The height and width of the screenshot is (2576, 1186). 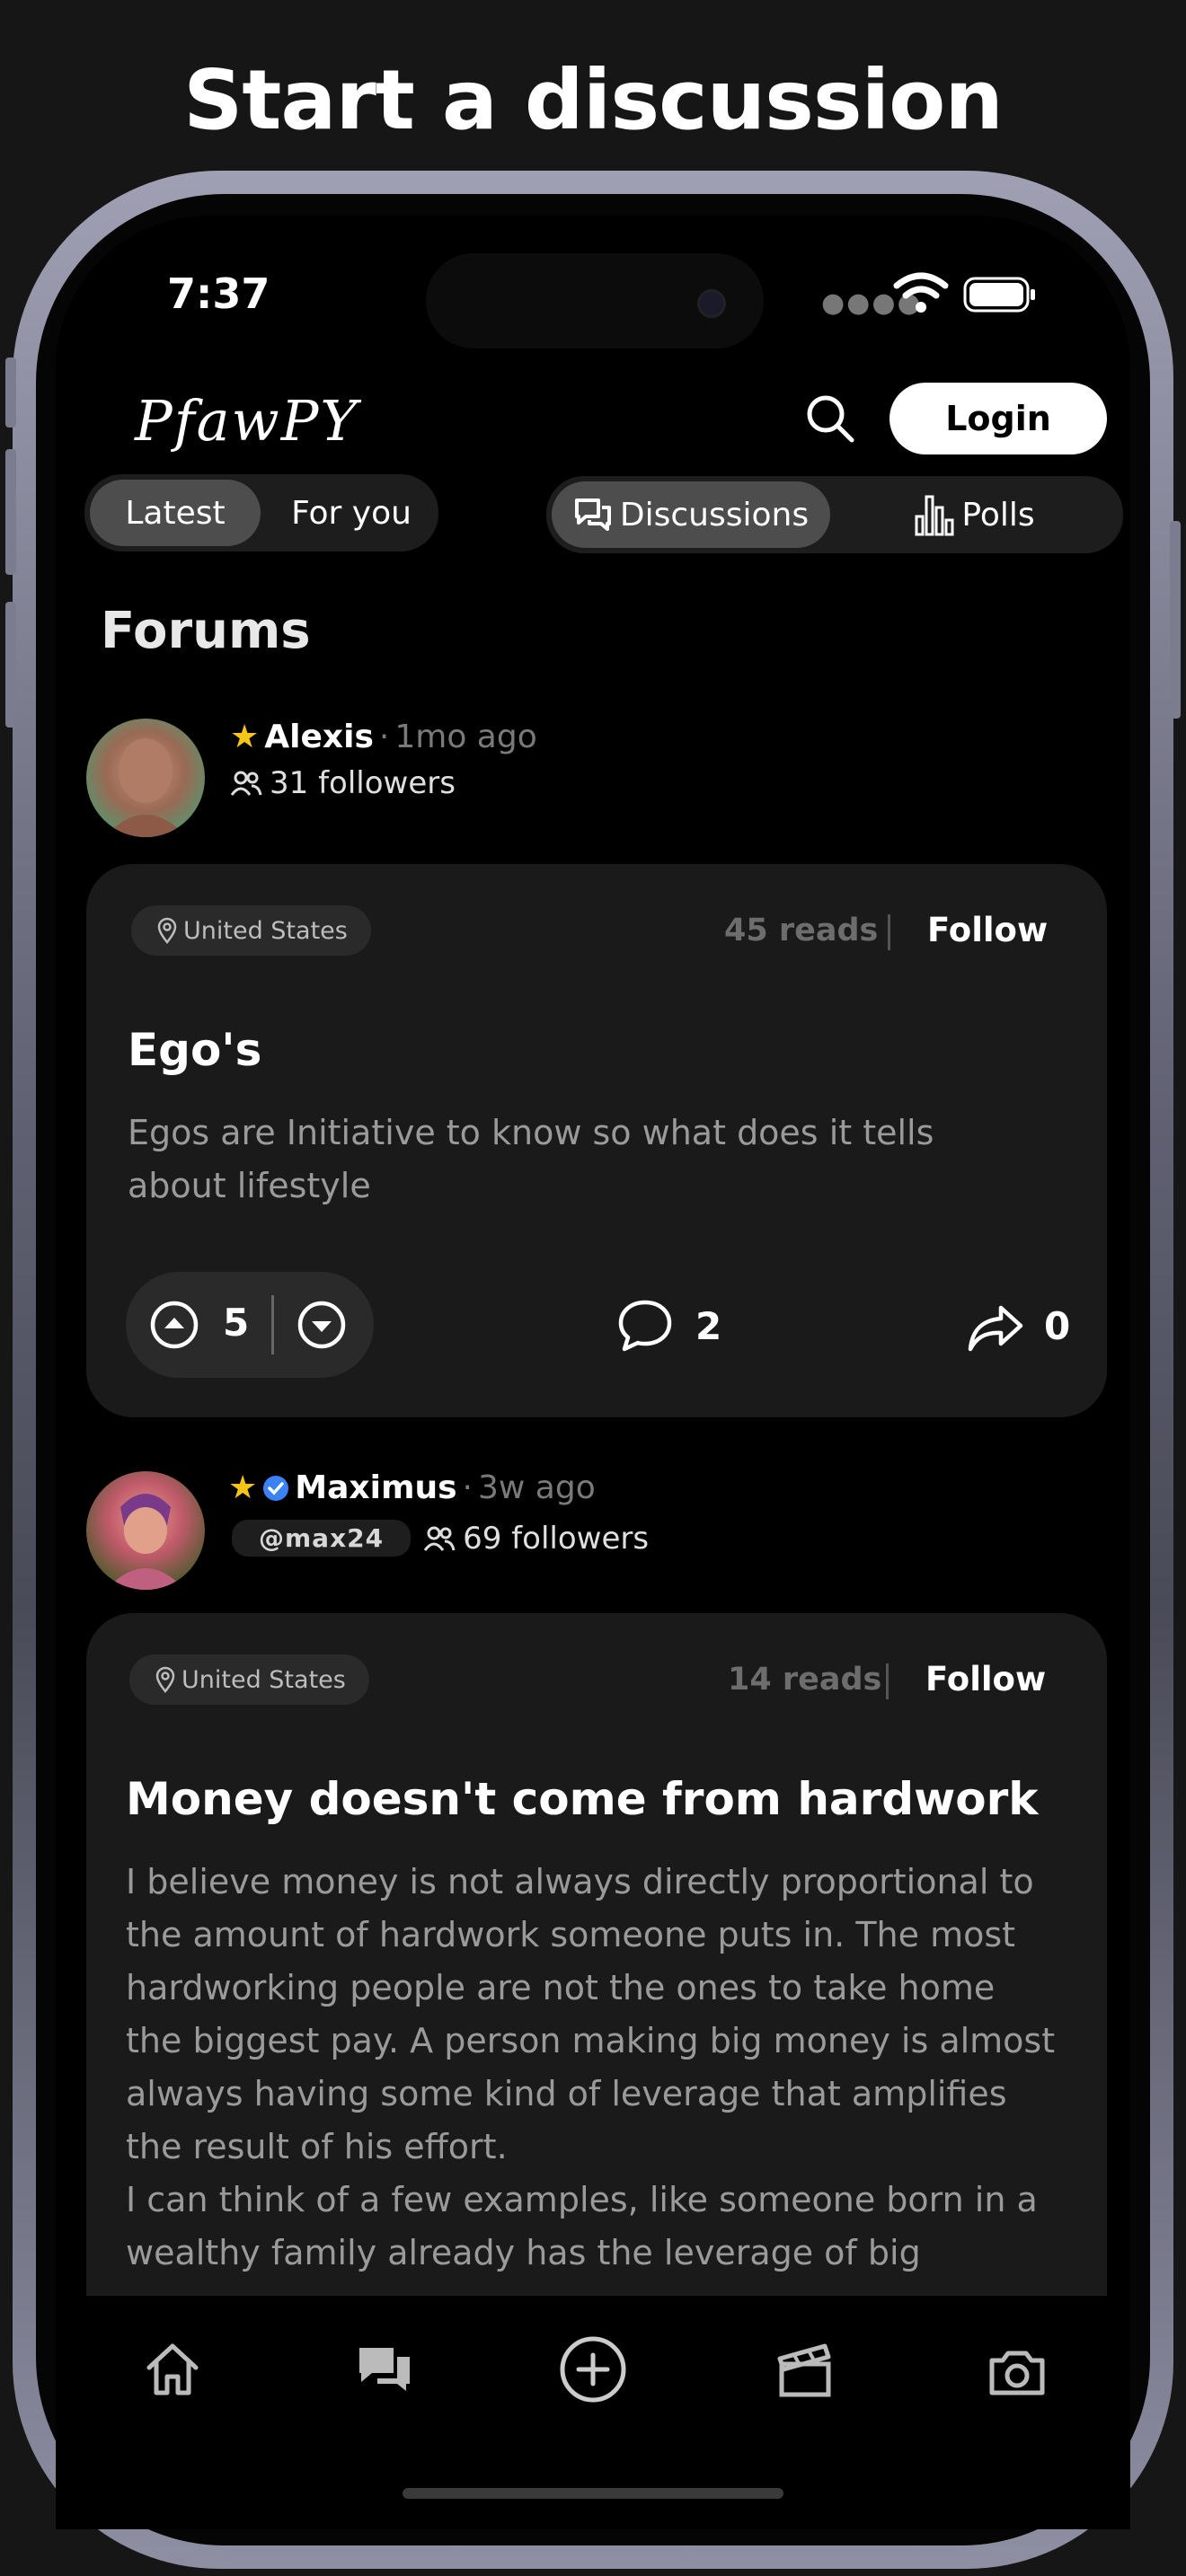 I want to click on feed-segment: Latest For you, so click(x=261, y=512).